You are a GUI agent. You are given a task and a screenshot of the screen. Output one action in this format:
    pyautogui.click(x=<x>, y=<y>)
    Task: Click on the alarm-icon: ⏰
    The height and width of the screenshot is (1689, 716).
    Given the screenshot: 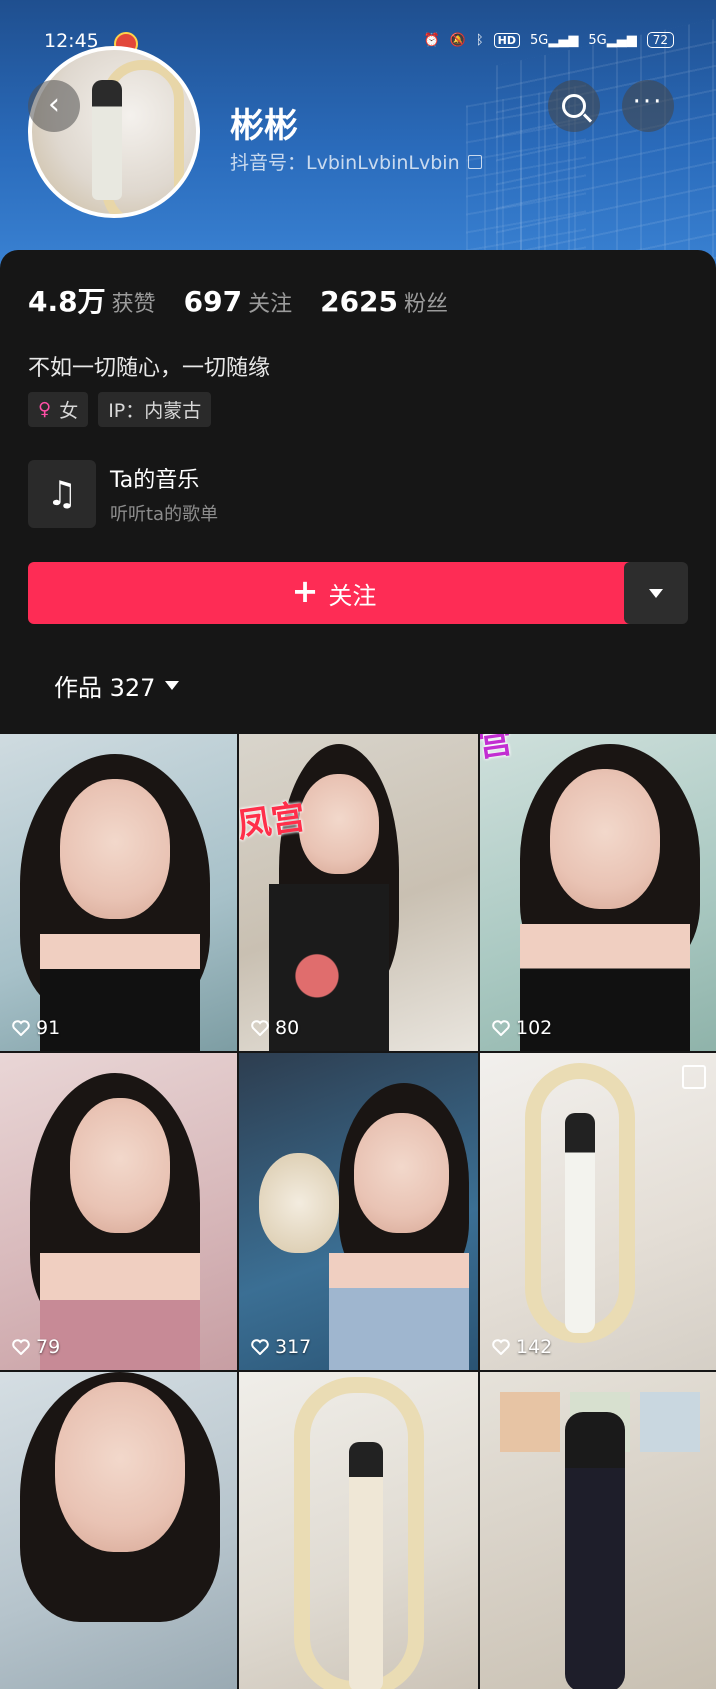 What is the action you would take?
    pyautogui.click(x=431, y=40)
    